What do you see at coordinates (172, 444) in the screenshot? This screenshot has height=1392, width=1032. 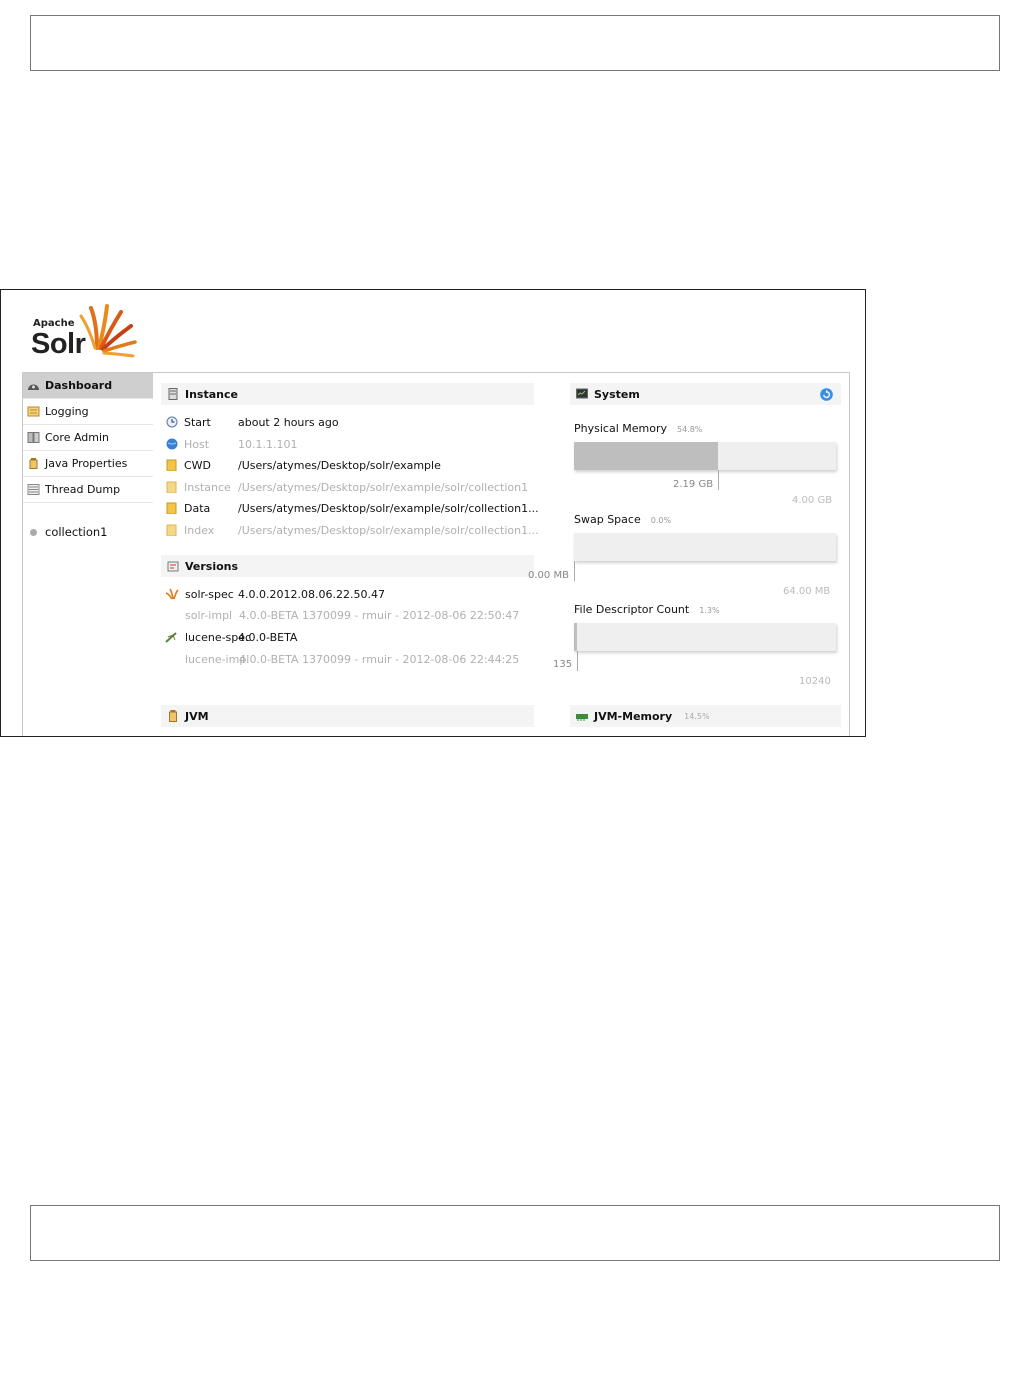 I see `globe-icon` at bounding box center [172, 444].